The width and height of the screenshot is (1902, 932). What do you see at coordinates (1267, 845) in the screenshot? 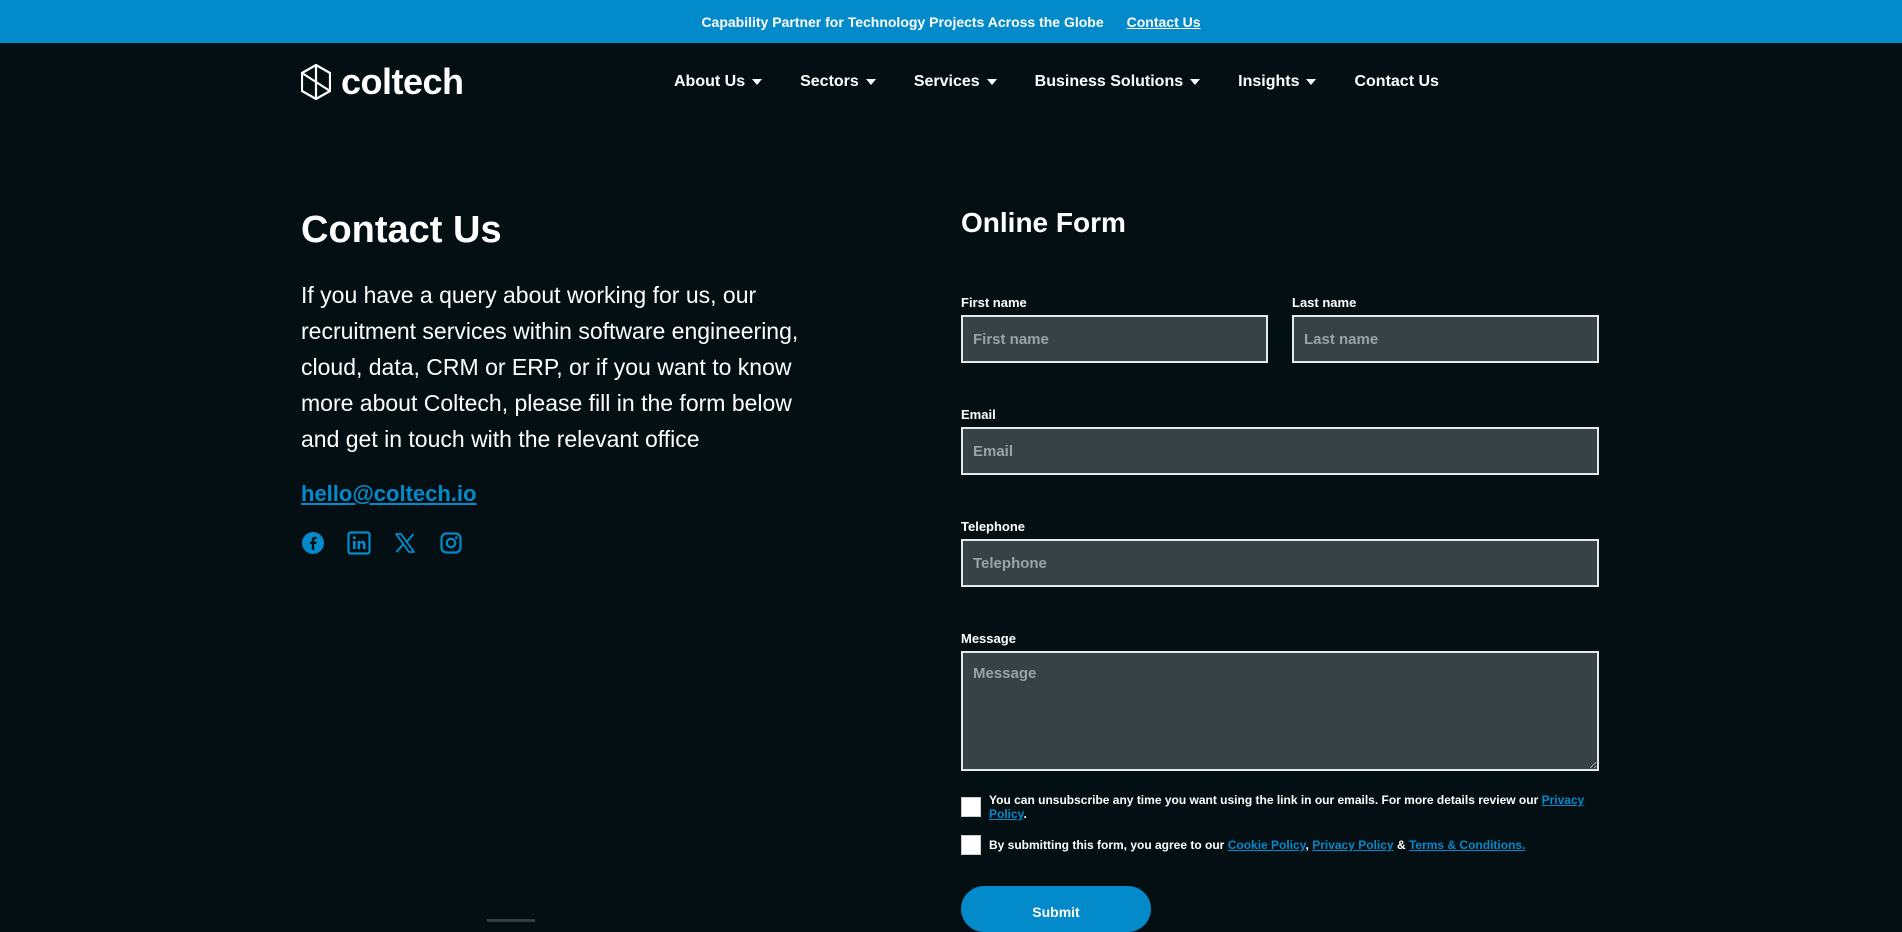
I see `cookie-policy-link: Cookie Policy` at bounding box center [1267, 845].